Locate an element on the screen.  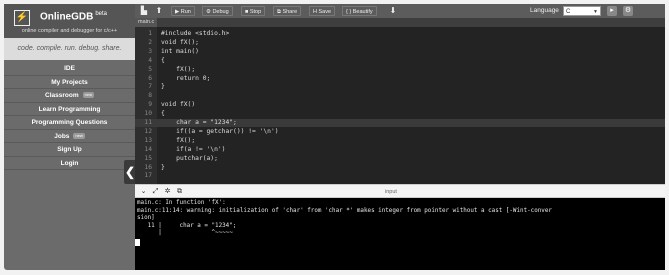
console-line: main.c: In function 'fX': is located at coordinates (181, 203).